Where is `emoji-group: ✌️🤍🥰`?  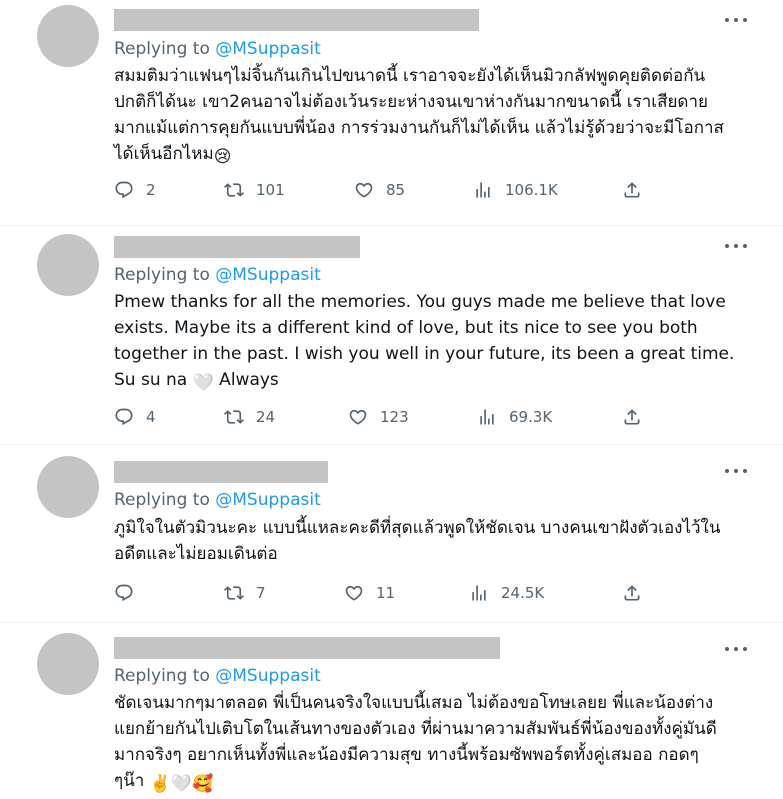 emoji-group: ✌️🤍🥰 is located at coordinates (181, 784).